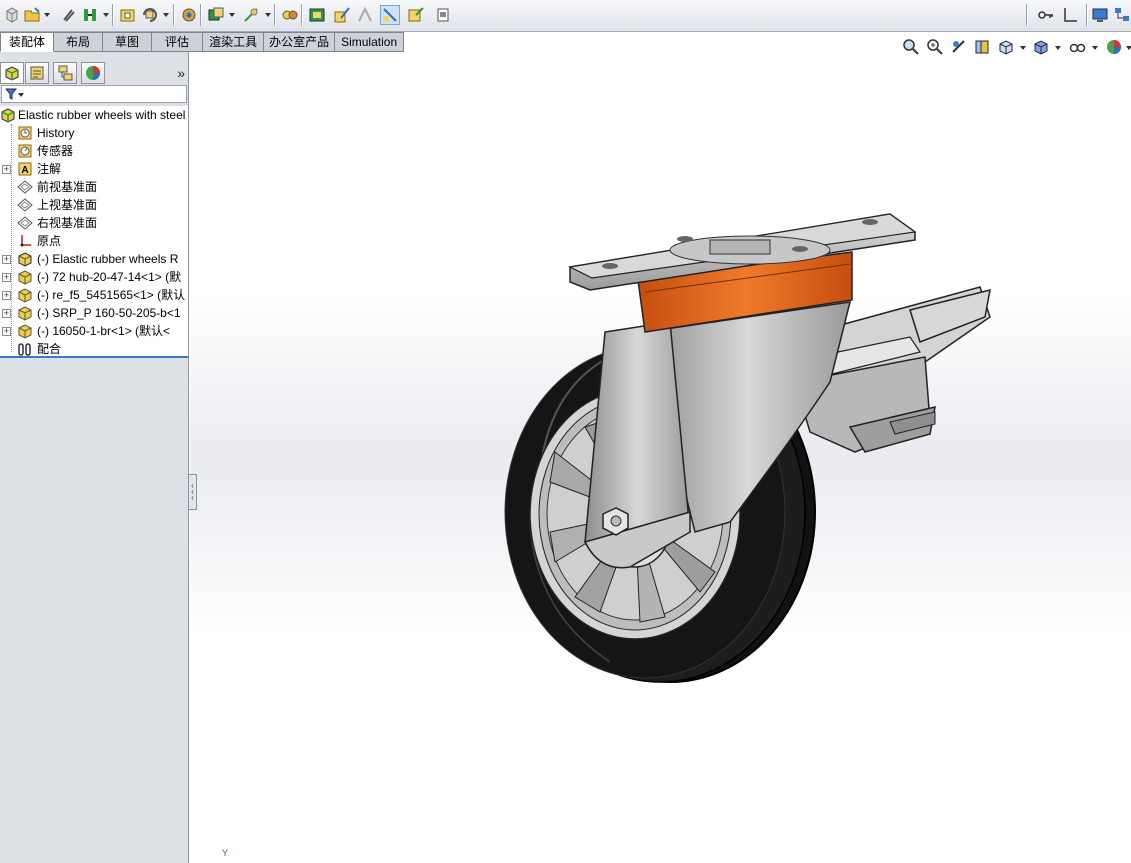  What do you see at coordinates (67, 187) in the screenshot?
I see `tree-item-label: 前视基准面` at bounding box center [67, 187].